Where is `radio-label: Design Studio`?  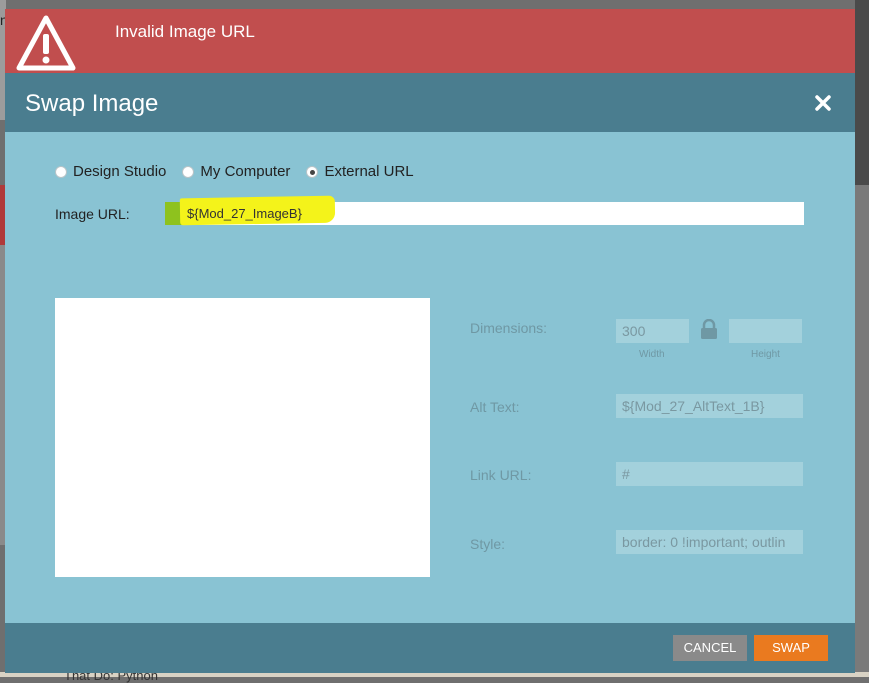
radio-label: Design Studio is located at coordinates (120, 171).